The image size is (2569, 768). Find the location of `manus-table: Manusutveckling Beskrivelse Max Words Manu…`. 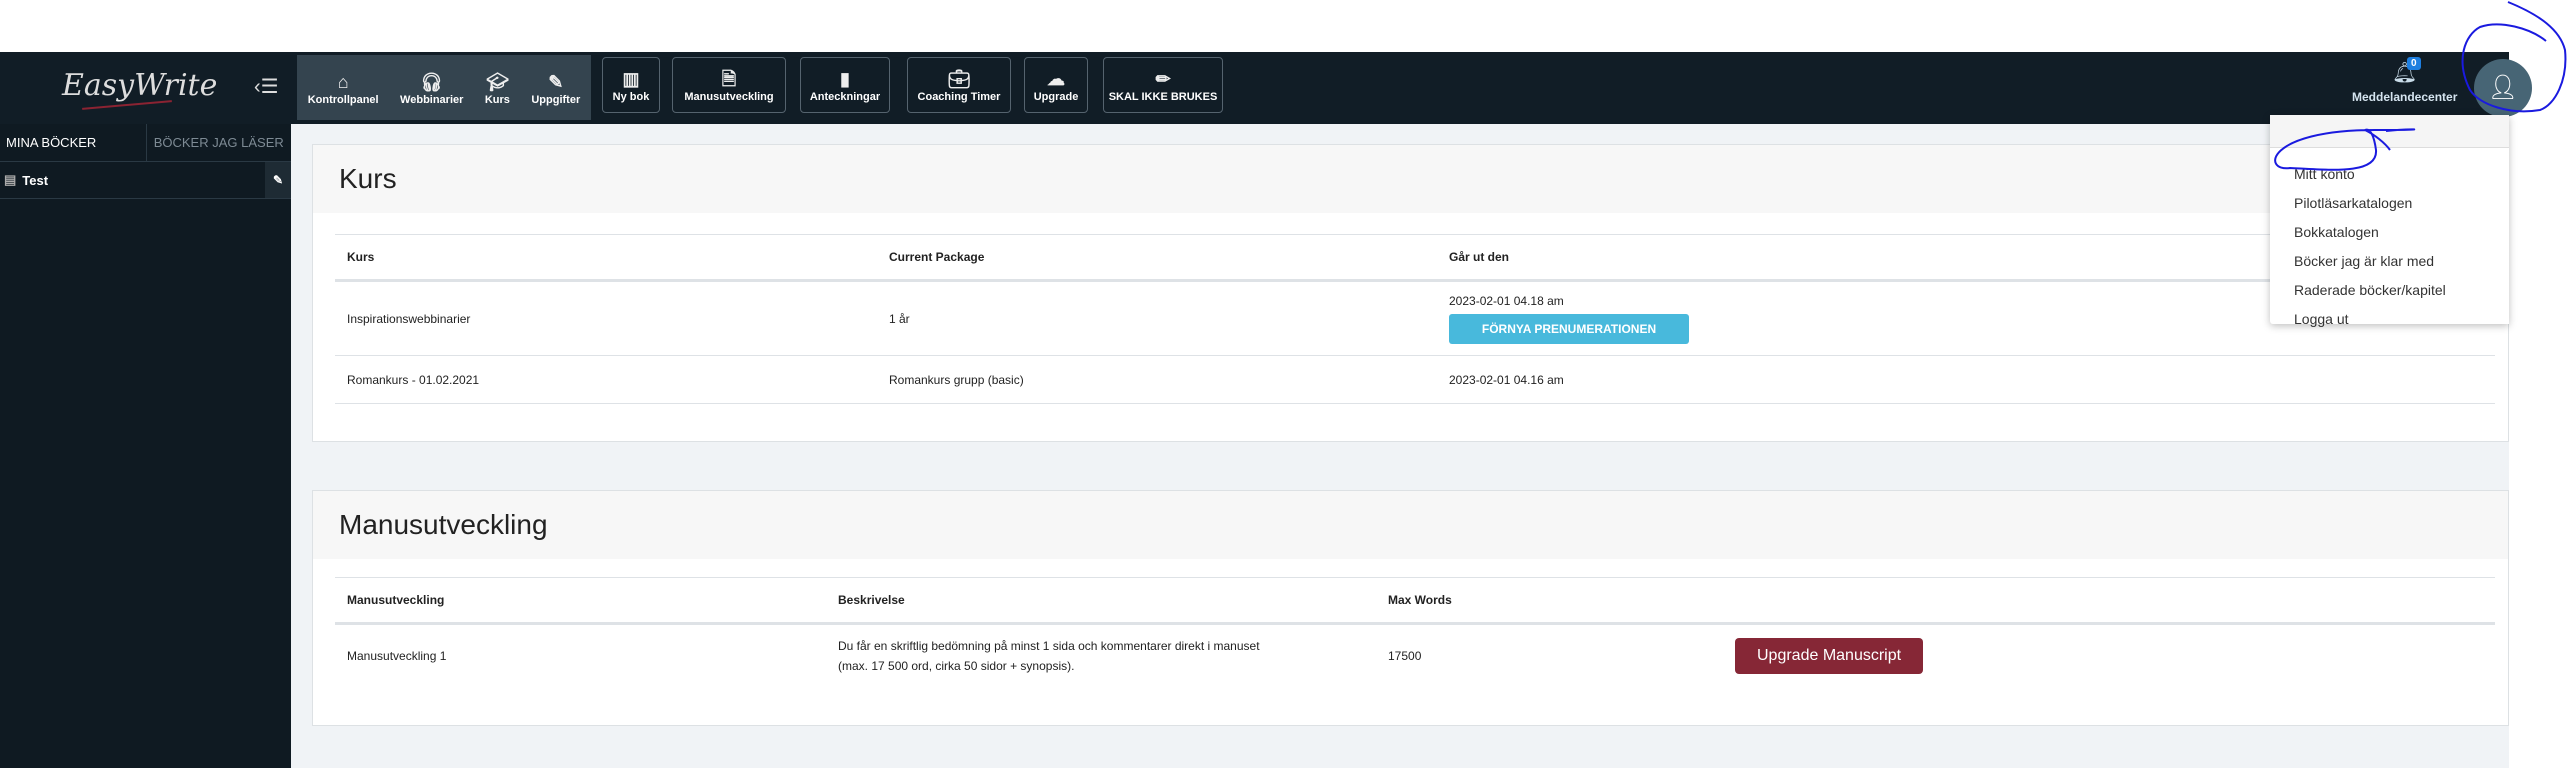

manus-table: Manusutveckling Beskrivelse Max Words Manu… is located at coordinates (1415, 632).